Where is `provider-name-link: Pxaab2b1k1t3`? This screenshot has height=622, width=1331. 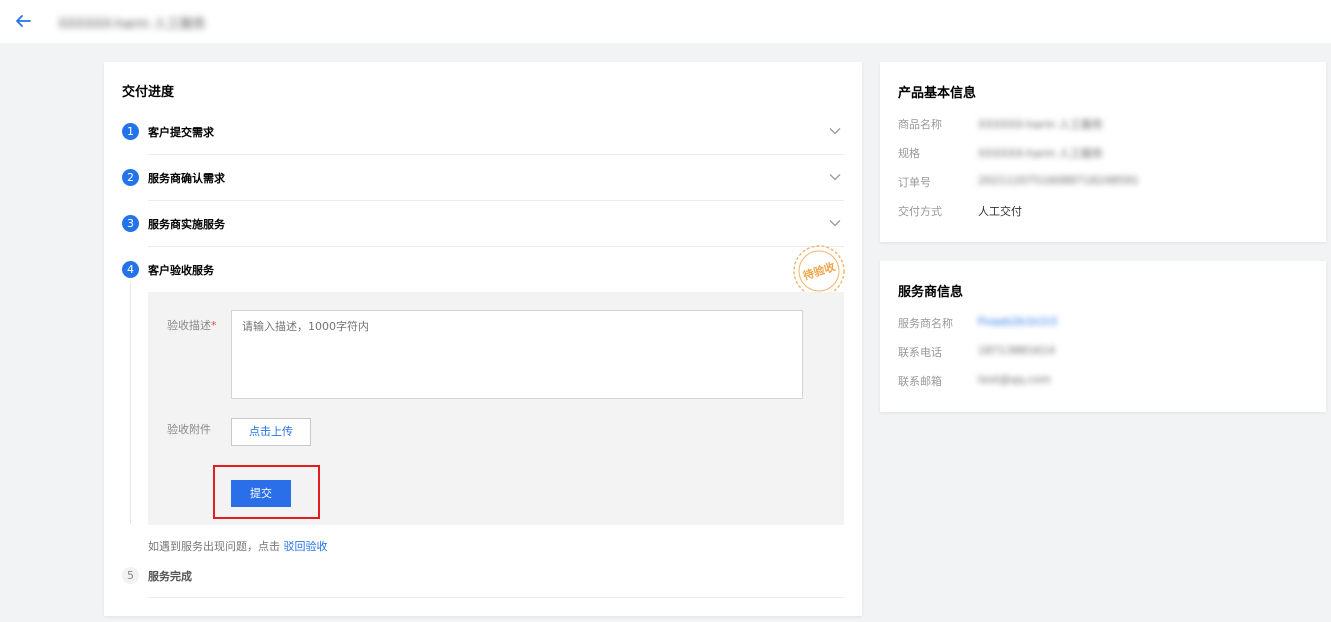
provider-name-link: Pxaab2b1k1t3 is located at coordinates (1017, 321).